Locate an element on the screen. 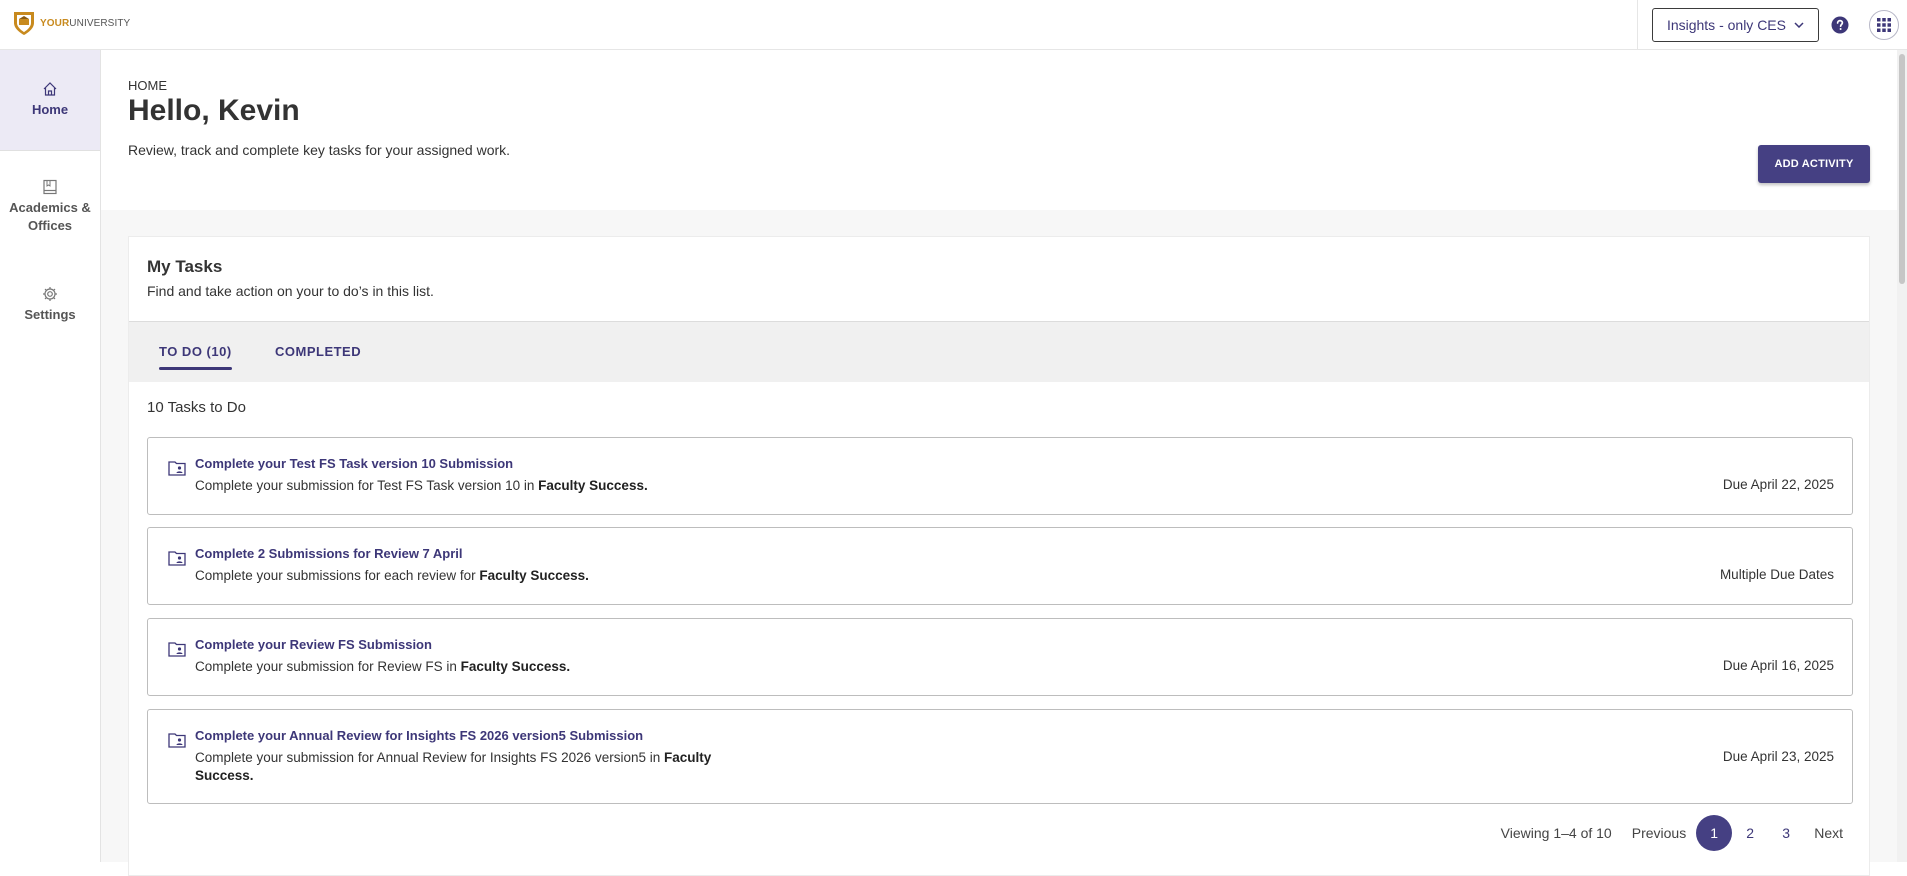  shield-logo-icon is located at coordinates (24, 23).